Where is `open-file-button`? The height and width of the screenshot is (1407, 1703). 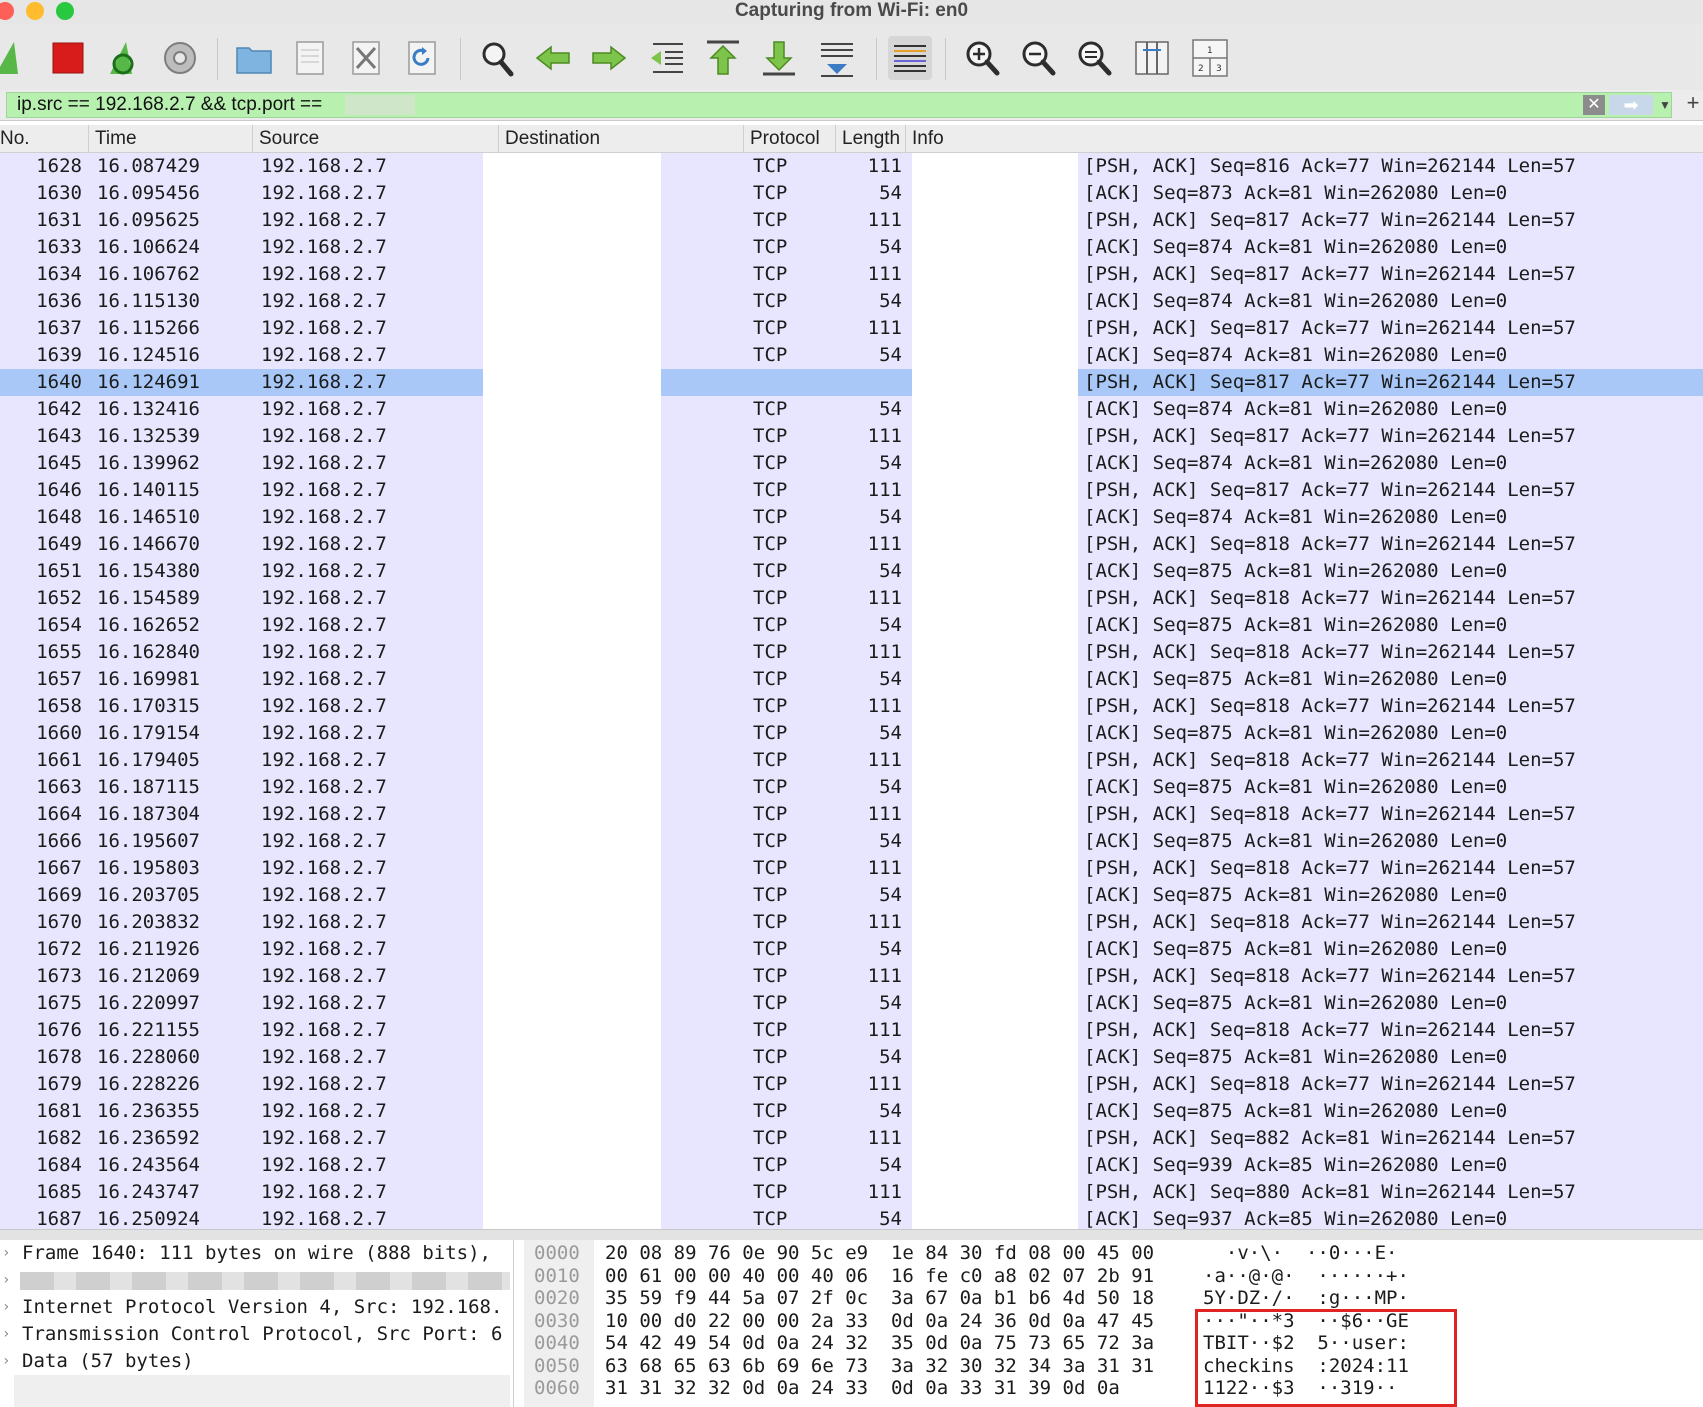 open-file-button is located at coordinates (254, 58).